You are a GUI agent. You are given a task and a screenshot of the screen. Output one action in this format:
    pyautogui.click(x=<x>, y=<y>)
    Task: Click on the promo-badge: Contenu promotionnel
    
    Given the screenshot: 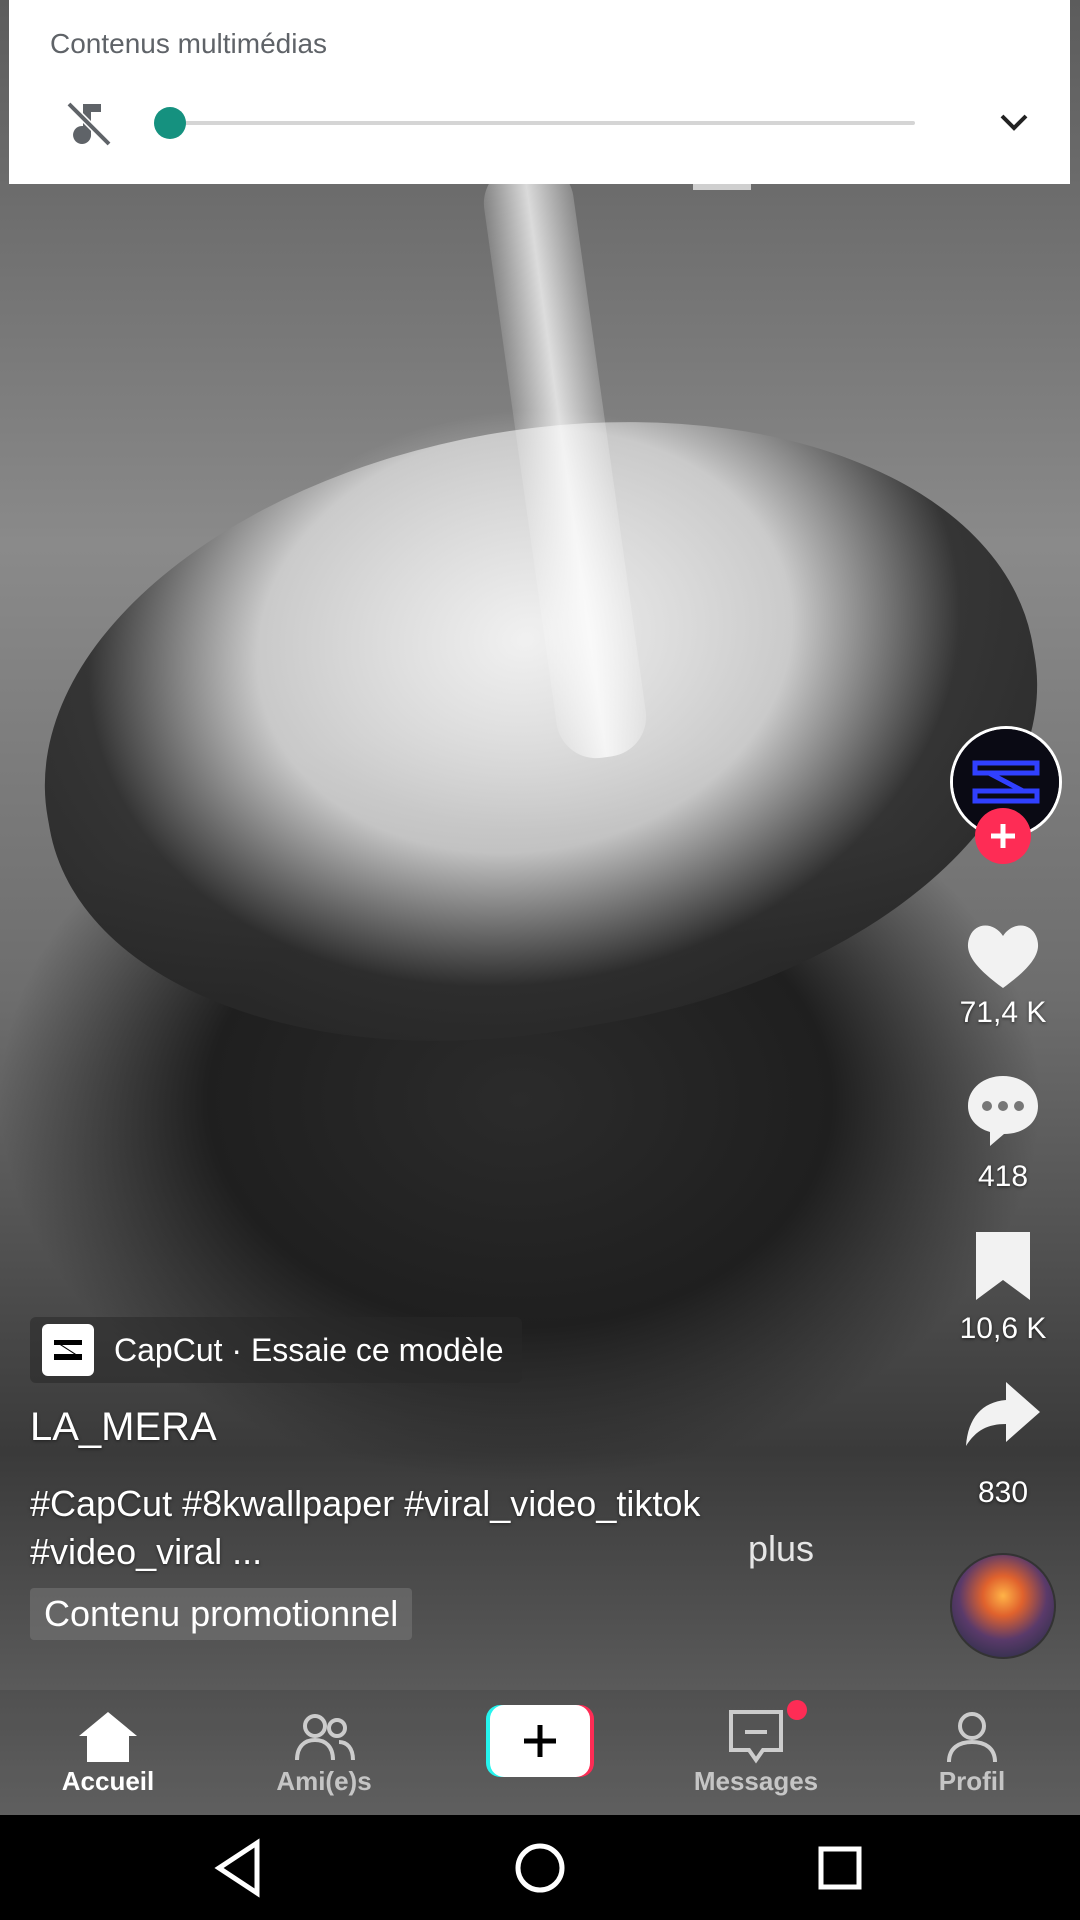 What is the action you would take?
    pyautogui.click(x=221, y=1614)
    